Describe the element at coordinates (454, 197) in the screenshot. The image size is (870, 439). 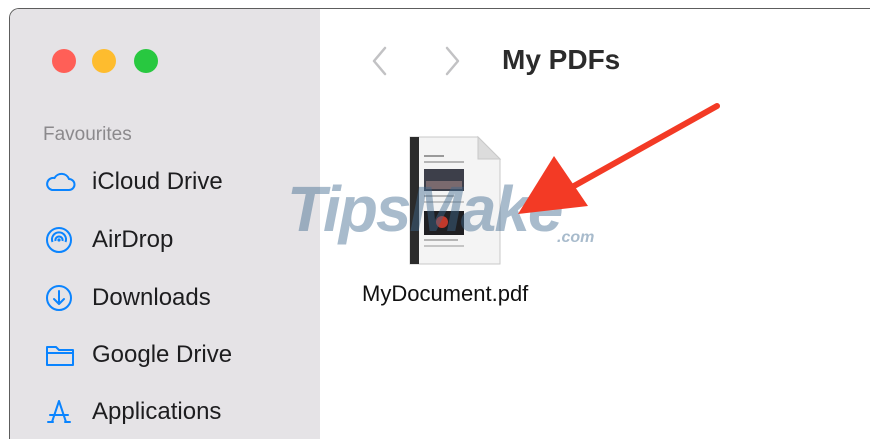
I see `pdf-document-icon` at that location.